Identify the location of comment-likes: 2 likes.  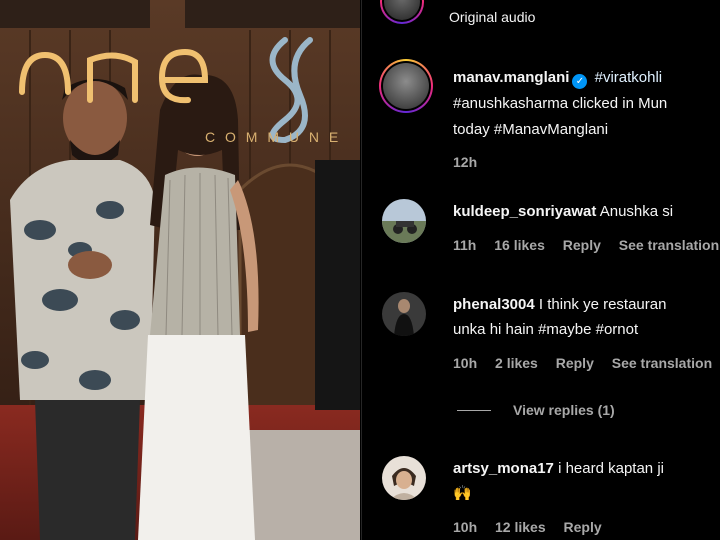
(516, 363).